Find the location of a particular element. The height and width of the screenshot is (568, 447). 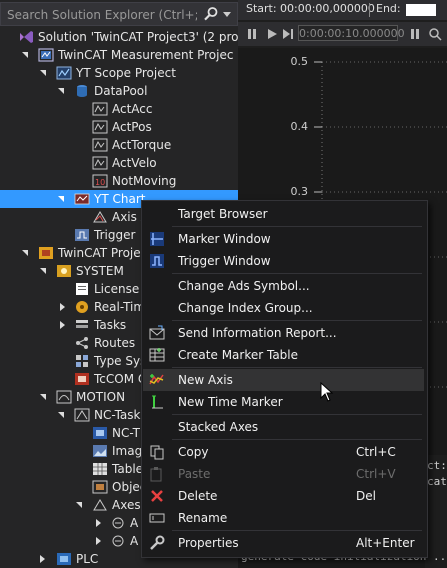

properties-icon is located at coordinates (157, 542).